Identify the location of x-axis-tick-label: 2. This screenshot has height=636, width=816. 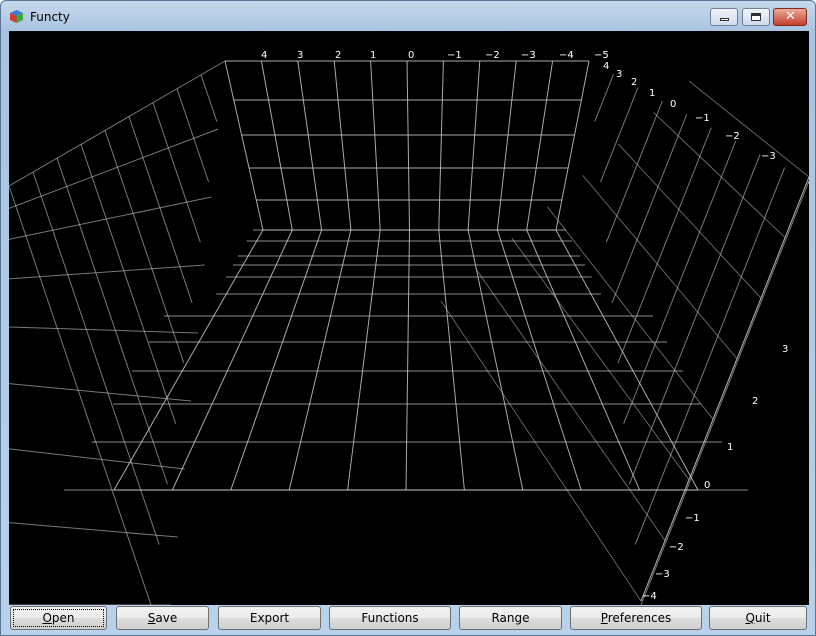
(338, 55).